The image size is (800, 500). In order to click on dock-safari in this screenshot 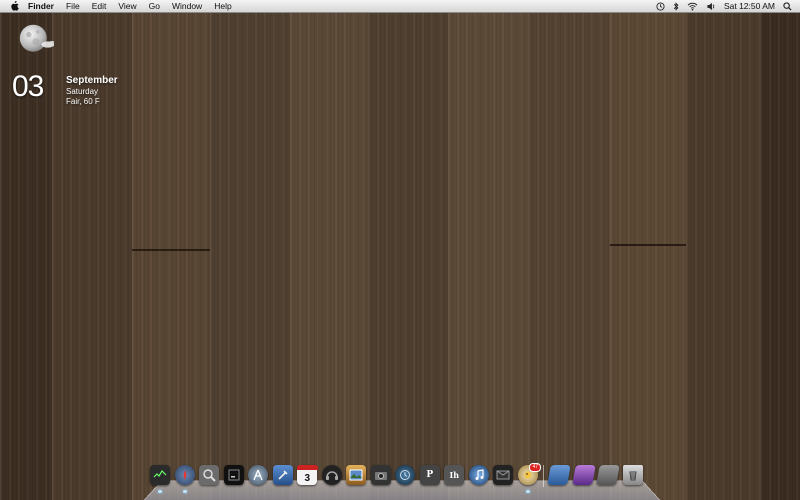, I will do `click(185, 479)`.